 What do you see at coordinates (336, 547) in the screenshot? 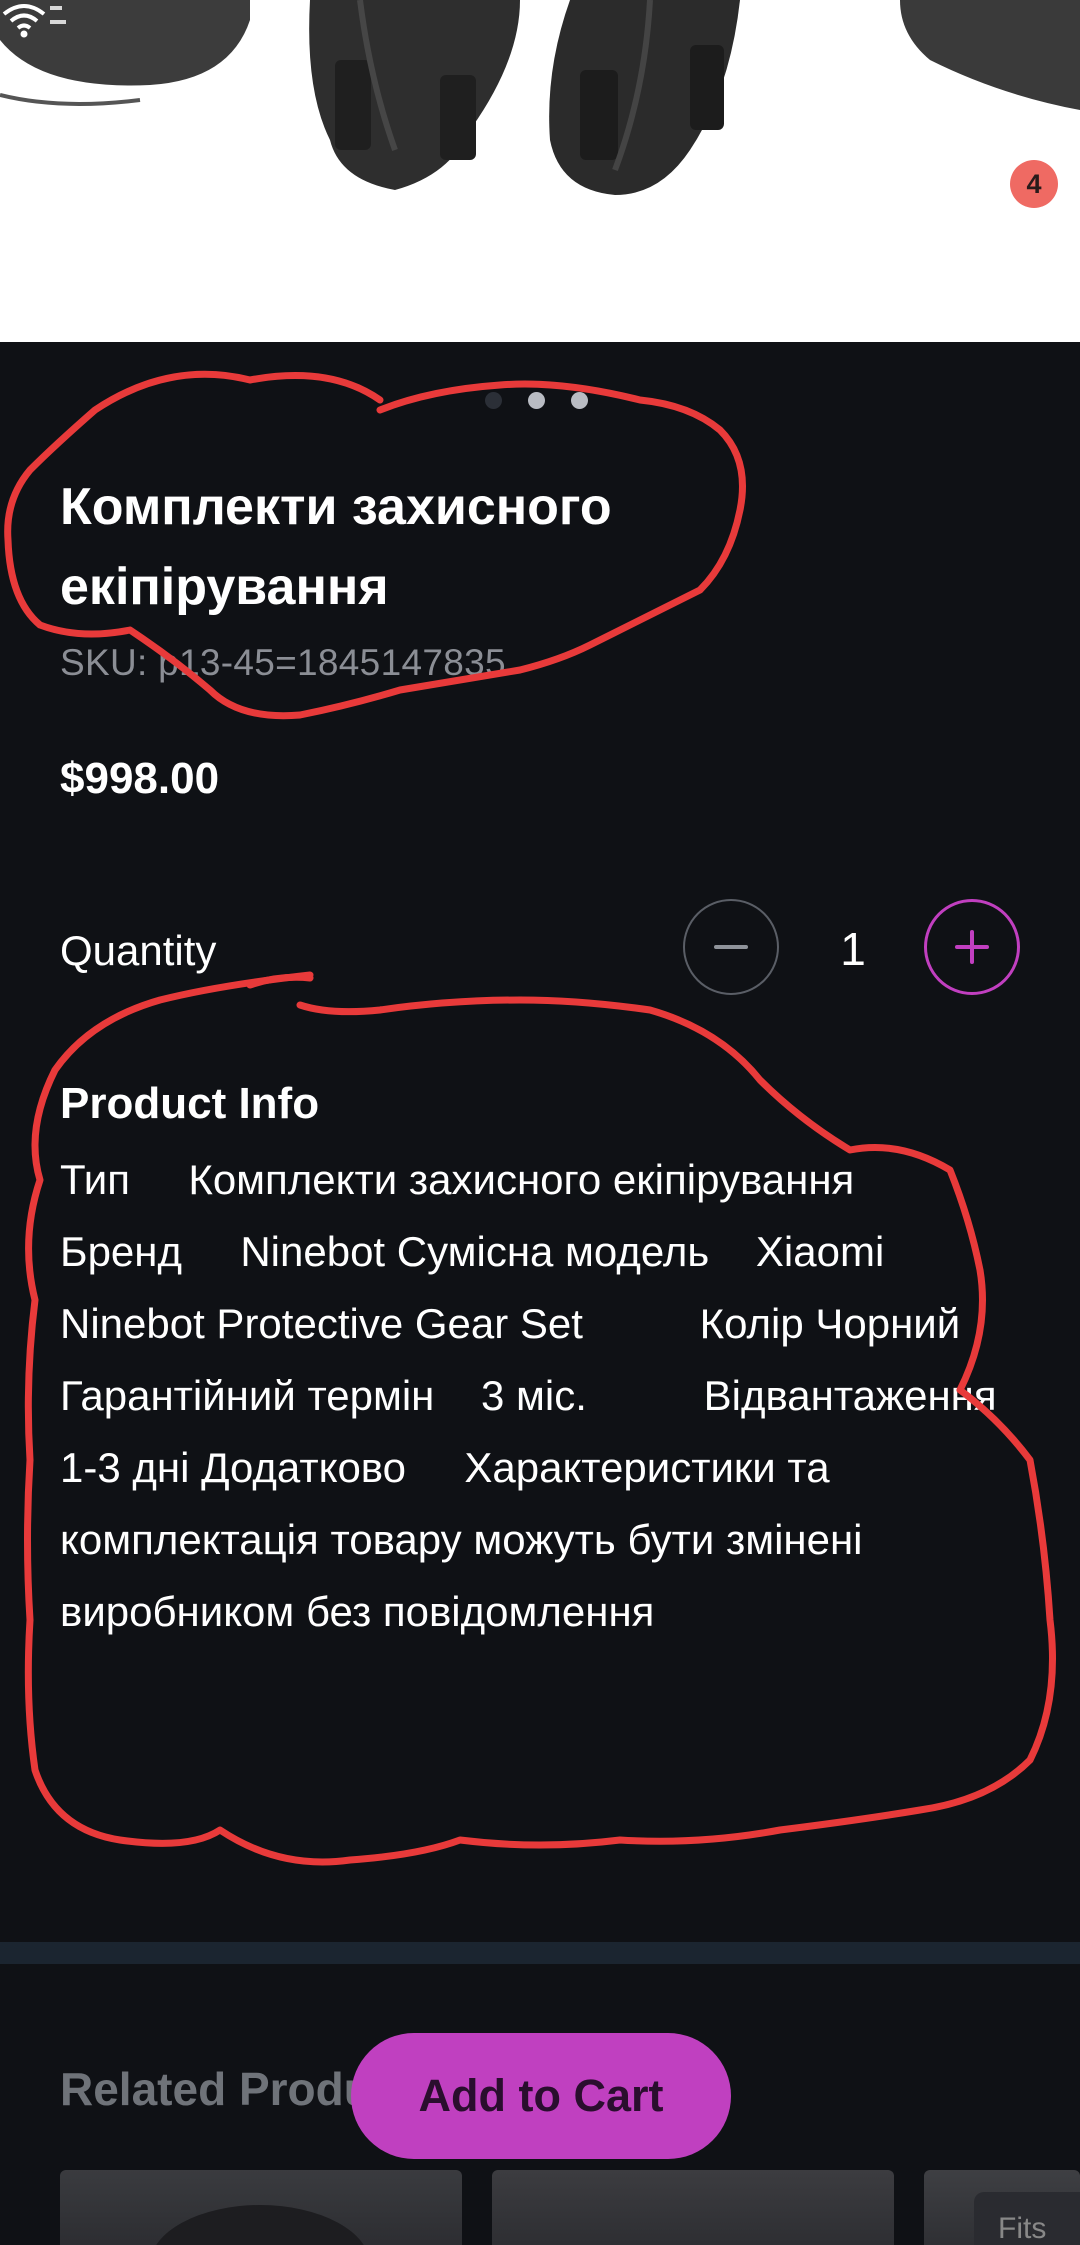
I see `product-title: Комплекти захисного екіпірування` at bounding box center [336, 547].